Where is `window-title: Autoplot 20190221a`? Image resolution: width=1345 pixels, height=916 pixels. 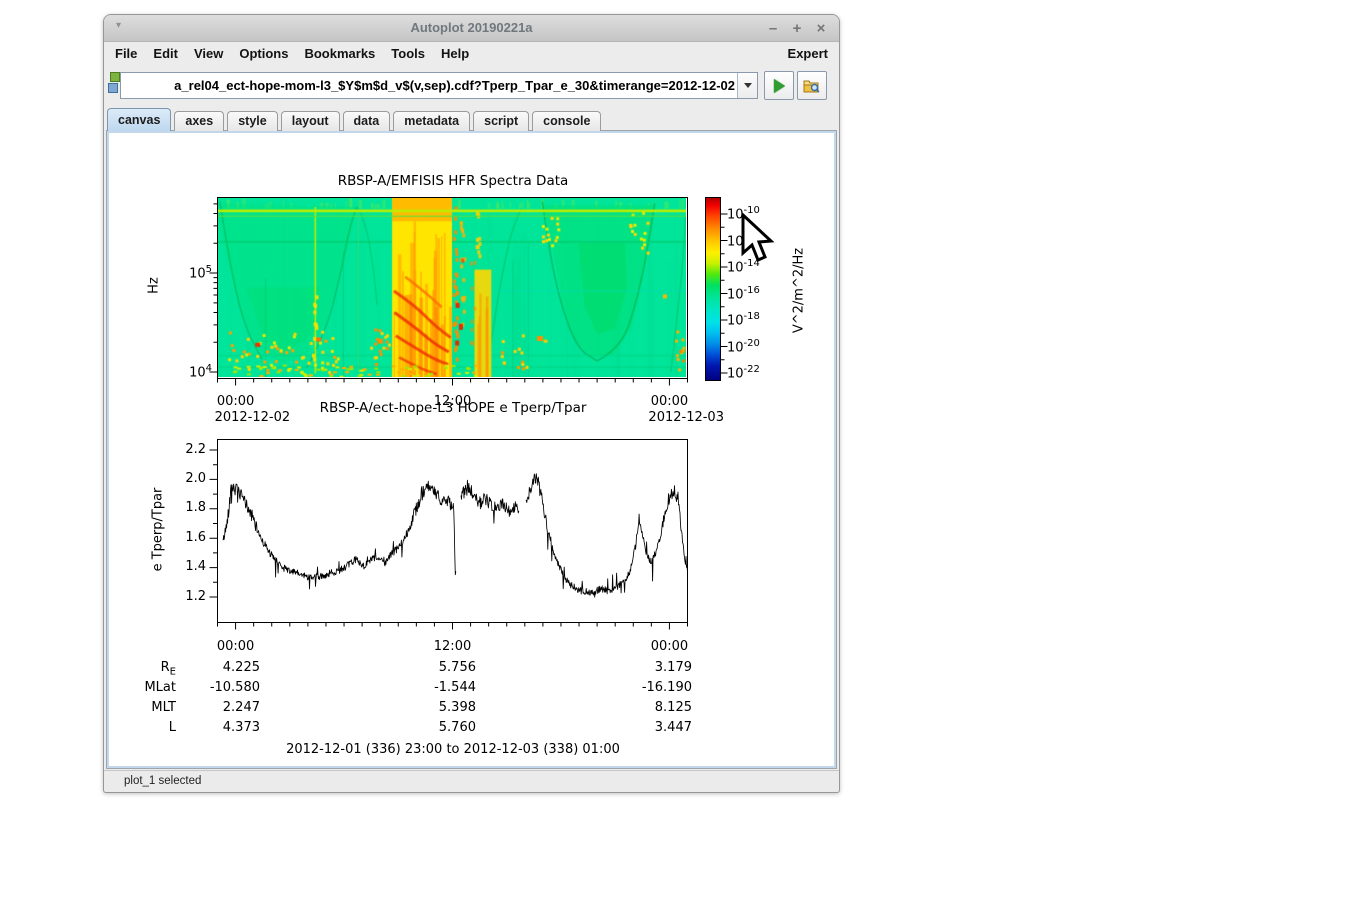
window-title: Autoplot 20190221a is located at coordinates (471, 27).